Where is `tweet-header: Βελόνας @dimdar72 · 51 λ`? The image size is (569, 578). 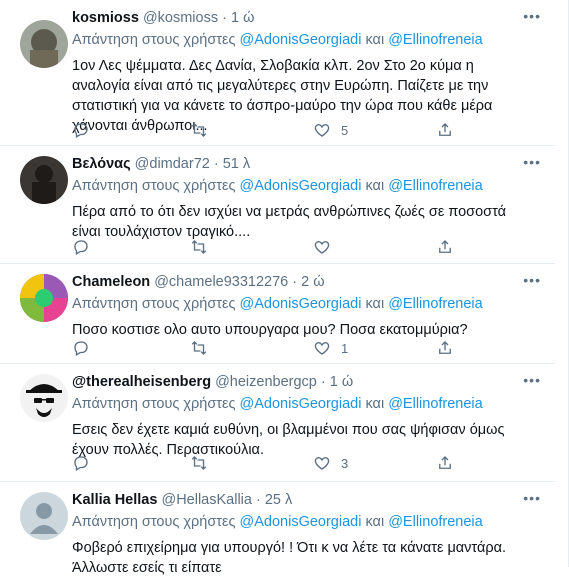 tweet-header: Βελόνας @dimdar72 · 51 λ is located at coordinates (303, 165).